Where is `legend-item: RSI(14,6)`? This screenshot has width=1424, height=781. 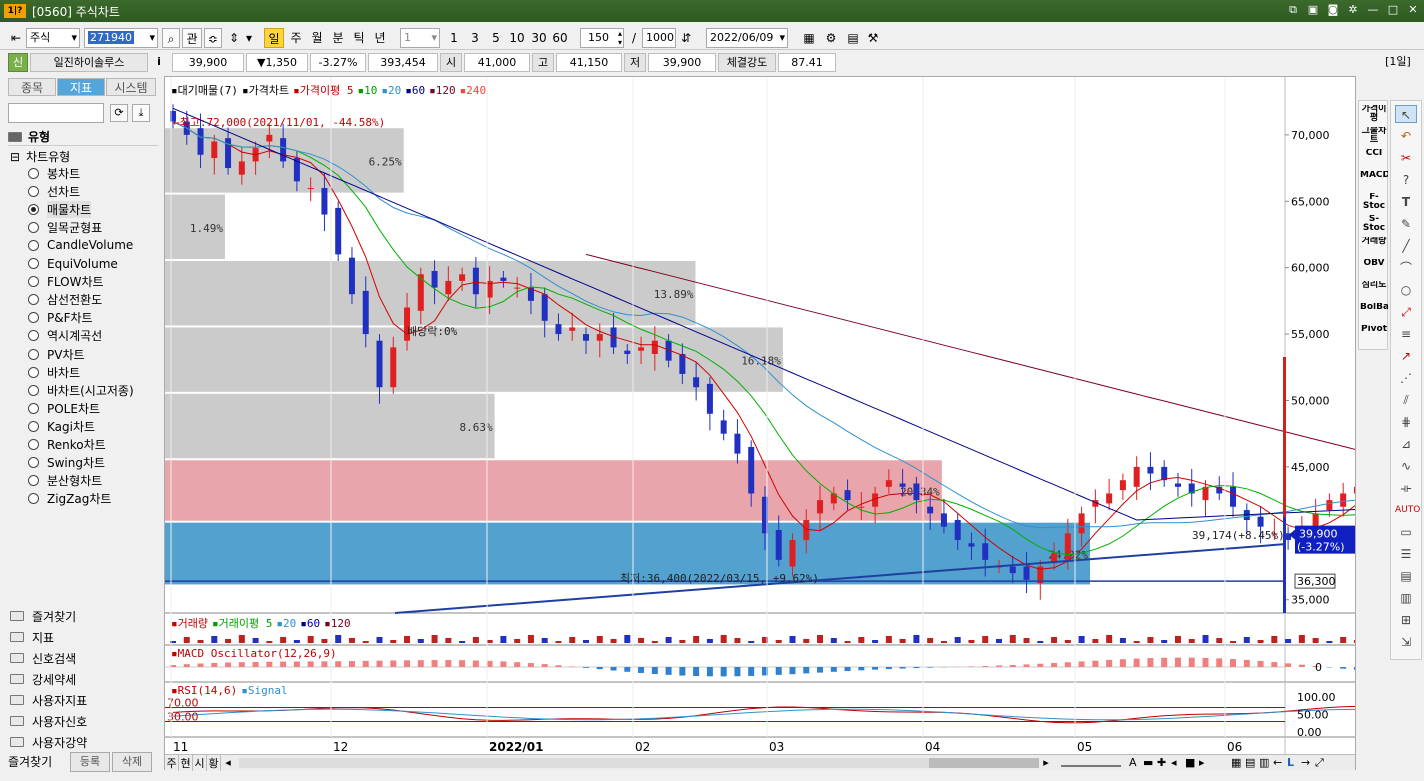 legend-item: RSI(14,6) is located at coordinates (208, 690).